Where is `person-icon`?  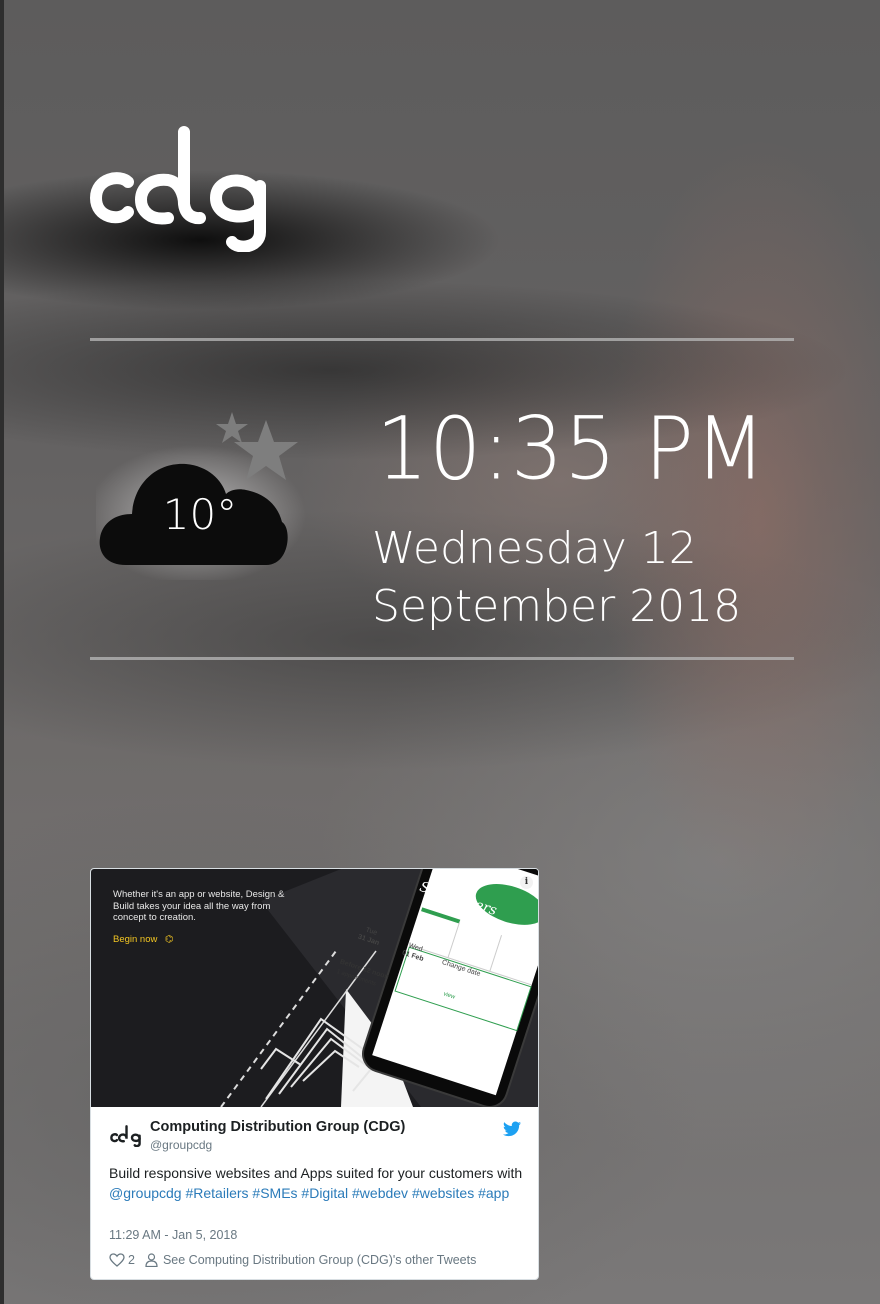
person-icon is located at coordinates (151, 1260).